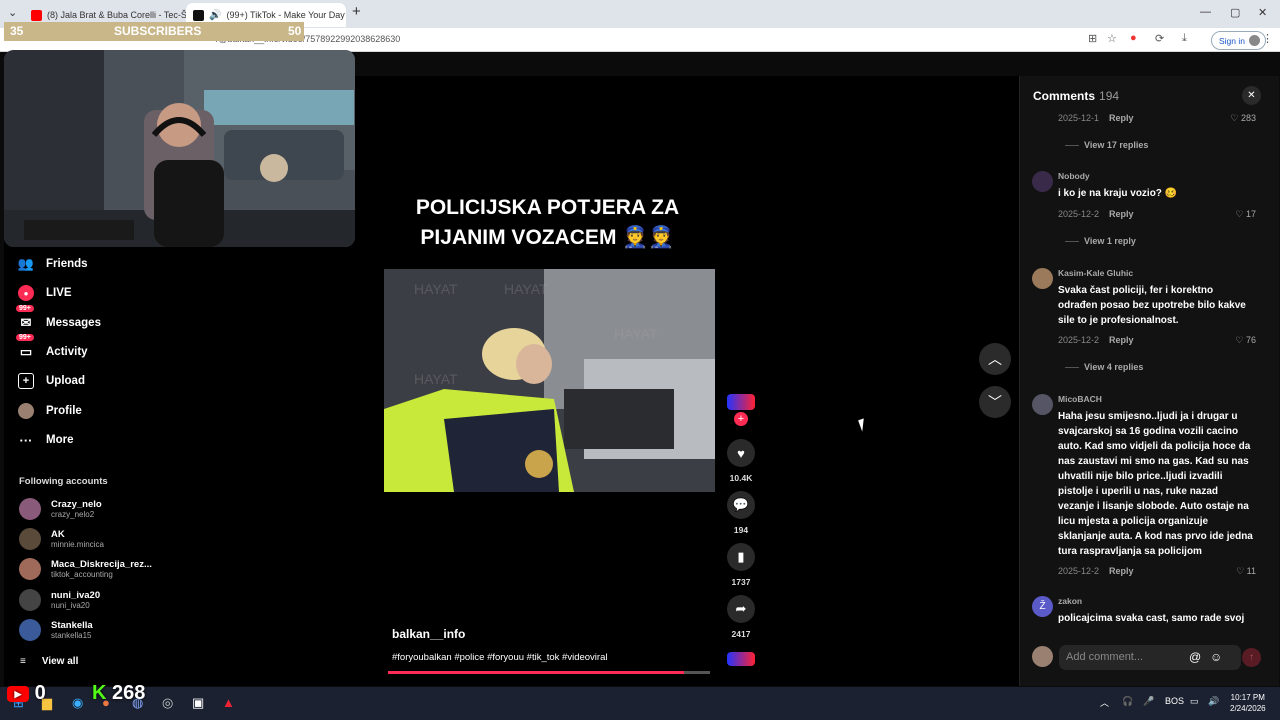  I want to click on account-name: AK, so click(58, 534).